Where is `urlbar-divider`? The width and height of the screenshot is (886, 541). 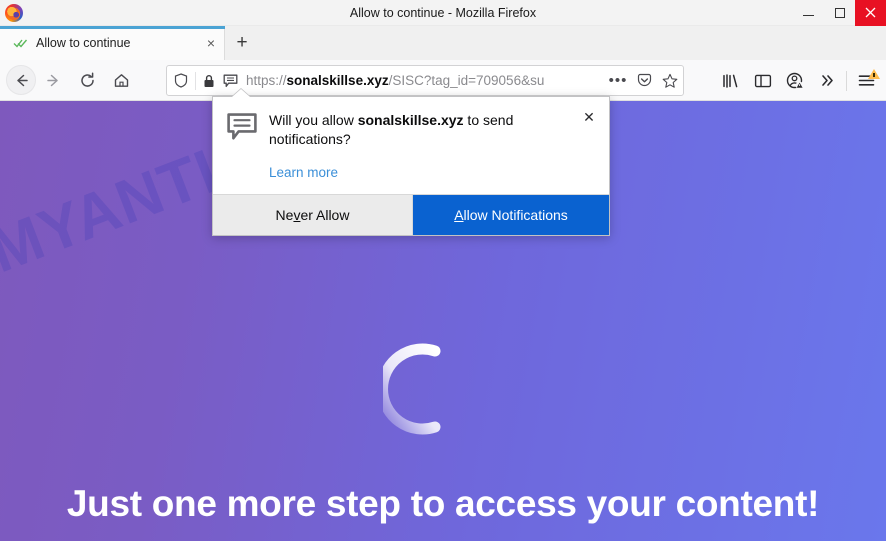
urlbar-divider is located at coordinates (195, 80).